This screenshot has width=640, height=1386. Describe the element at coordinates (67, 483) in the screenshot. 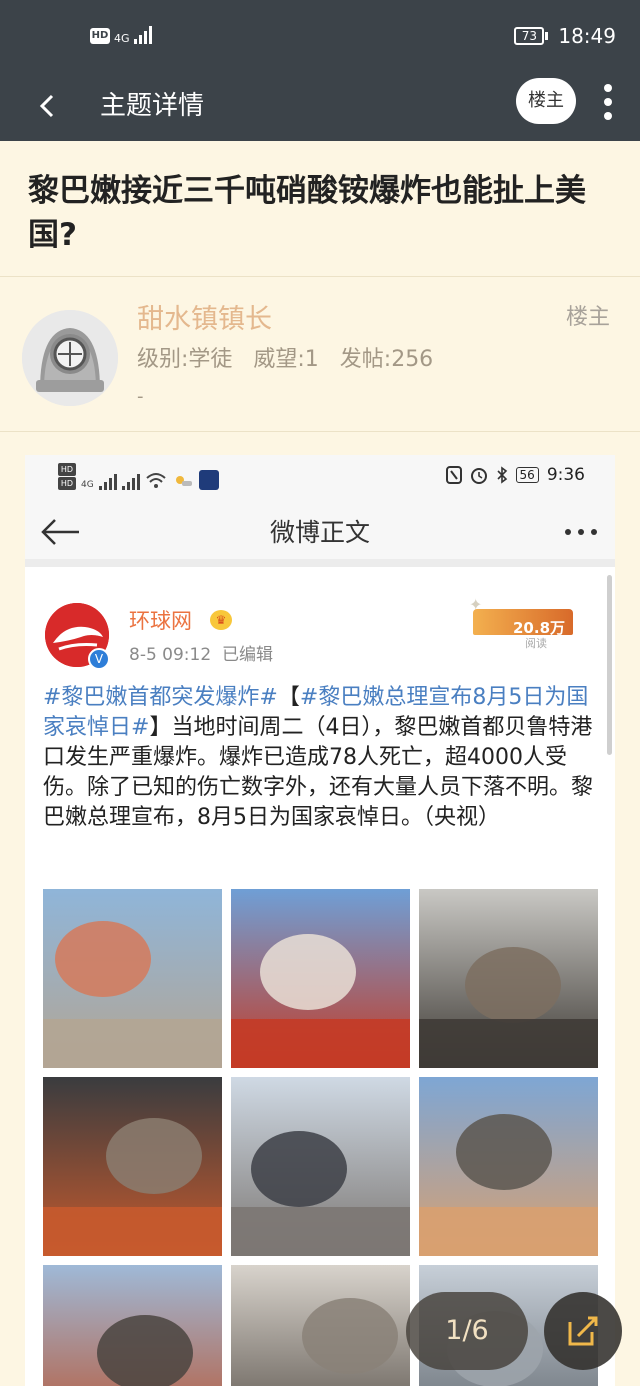

I see `hd-icon-2: HD` at that location.